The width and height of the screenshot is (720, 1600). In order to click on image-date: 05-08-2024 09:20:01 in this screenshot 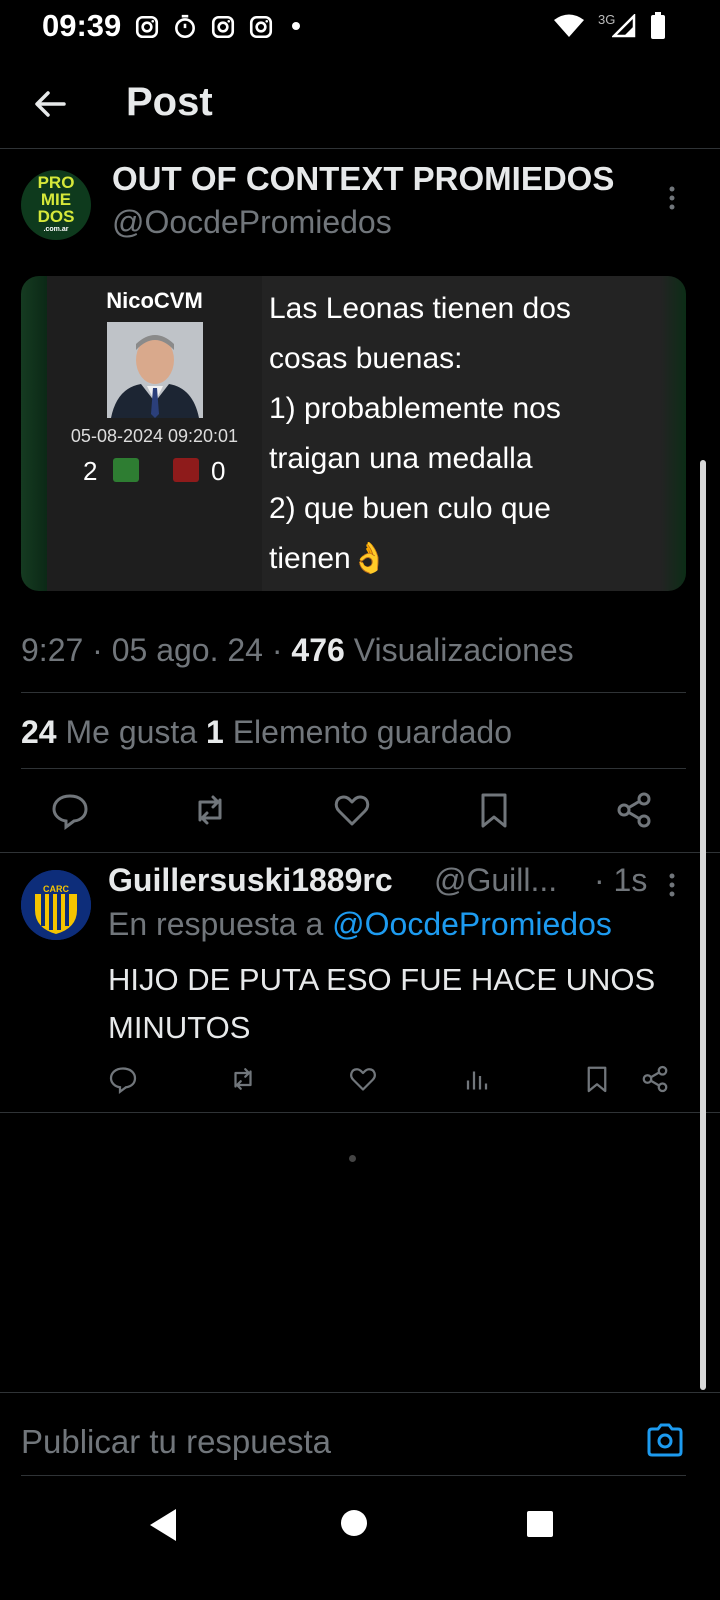, I will do `click(154, 436)`.